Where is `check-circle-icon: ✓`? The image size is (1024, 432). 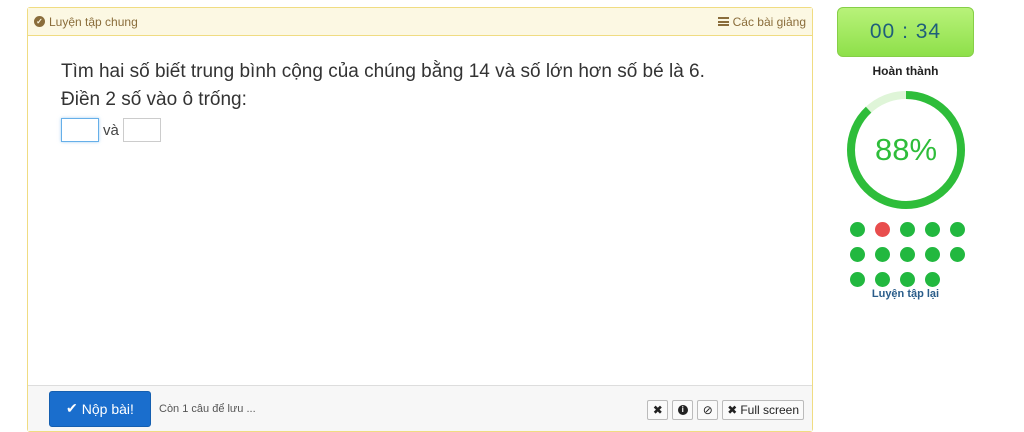
check-circle-icon: ✓ is located at coordinates (39, 21).